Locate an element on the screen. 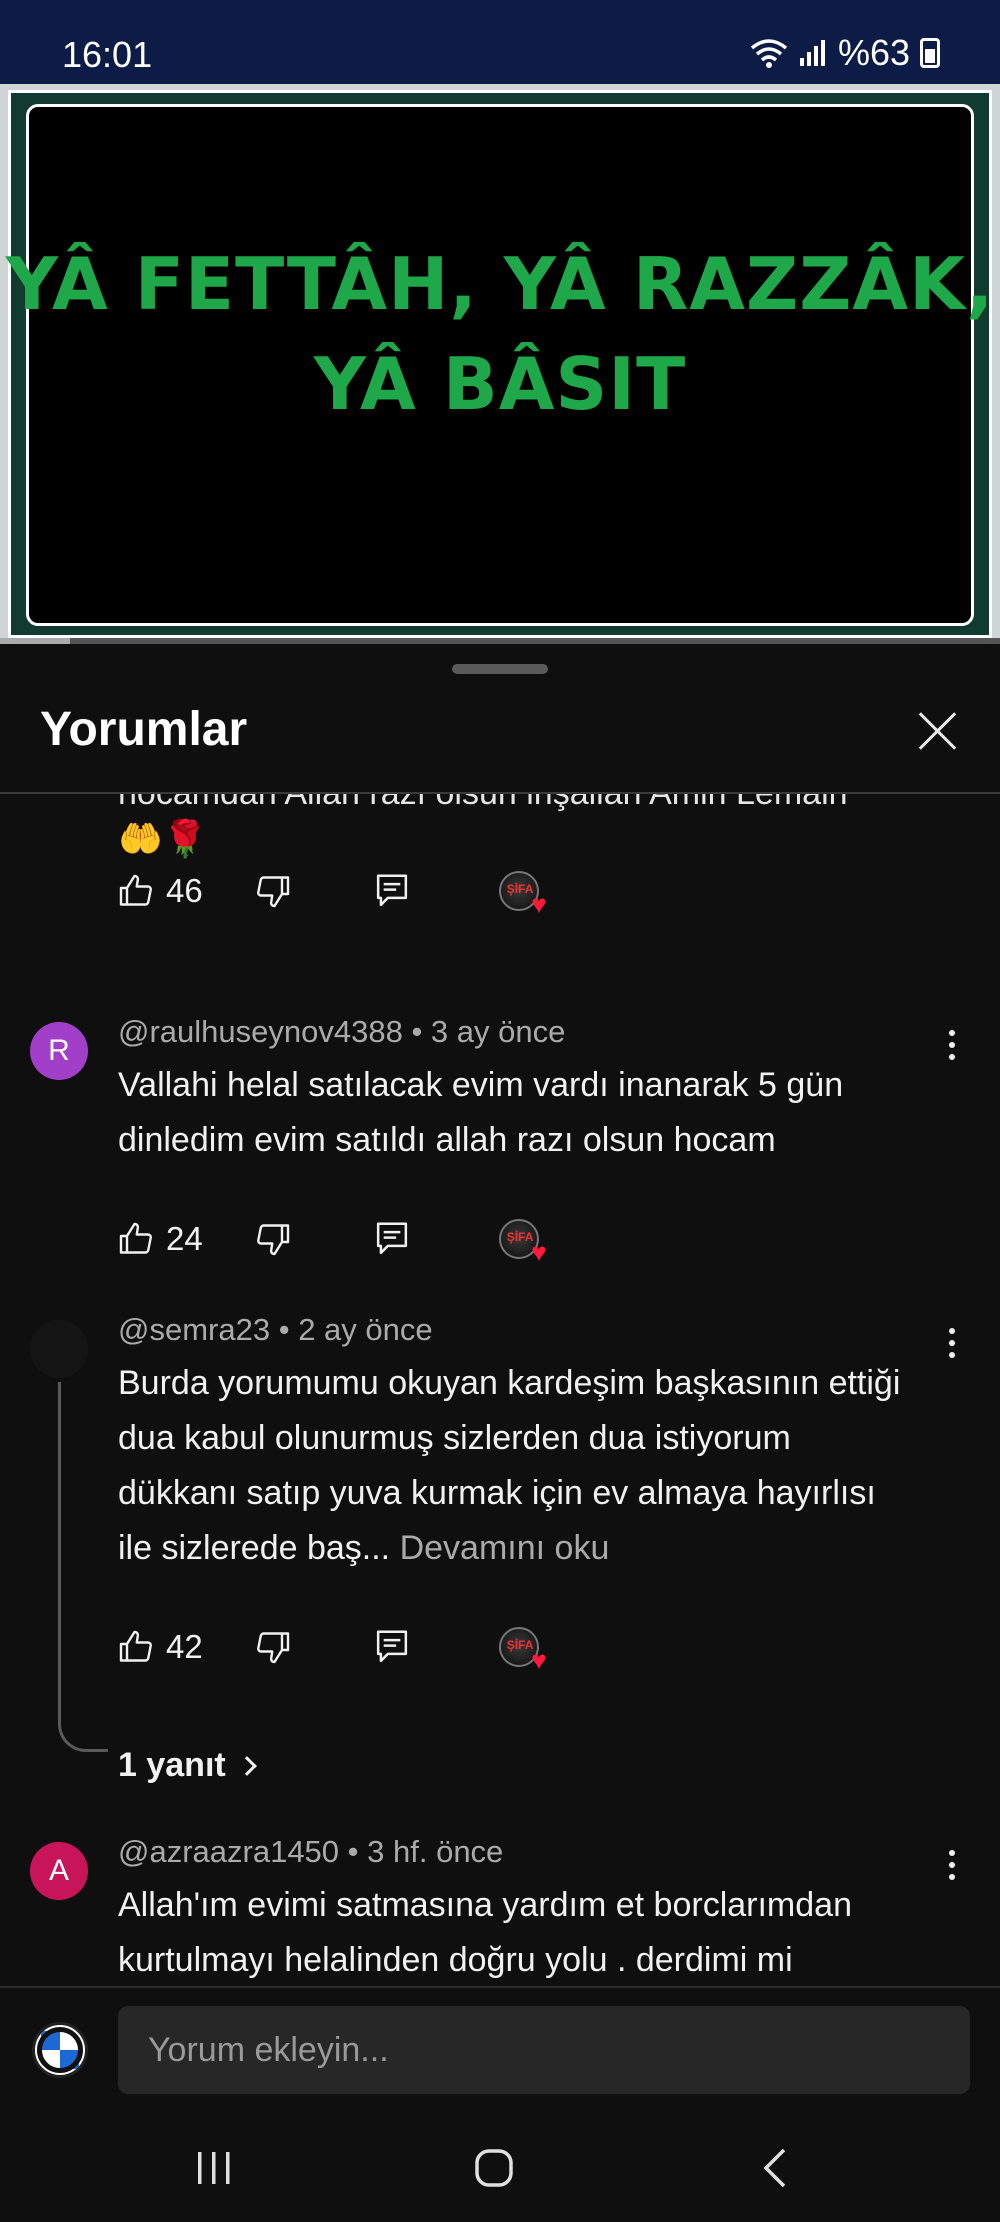 This screenshot has width=1000, height=2222. status-icons: %63 is located at coordinates (845, 53).